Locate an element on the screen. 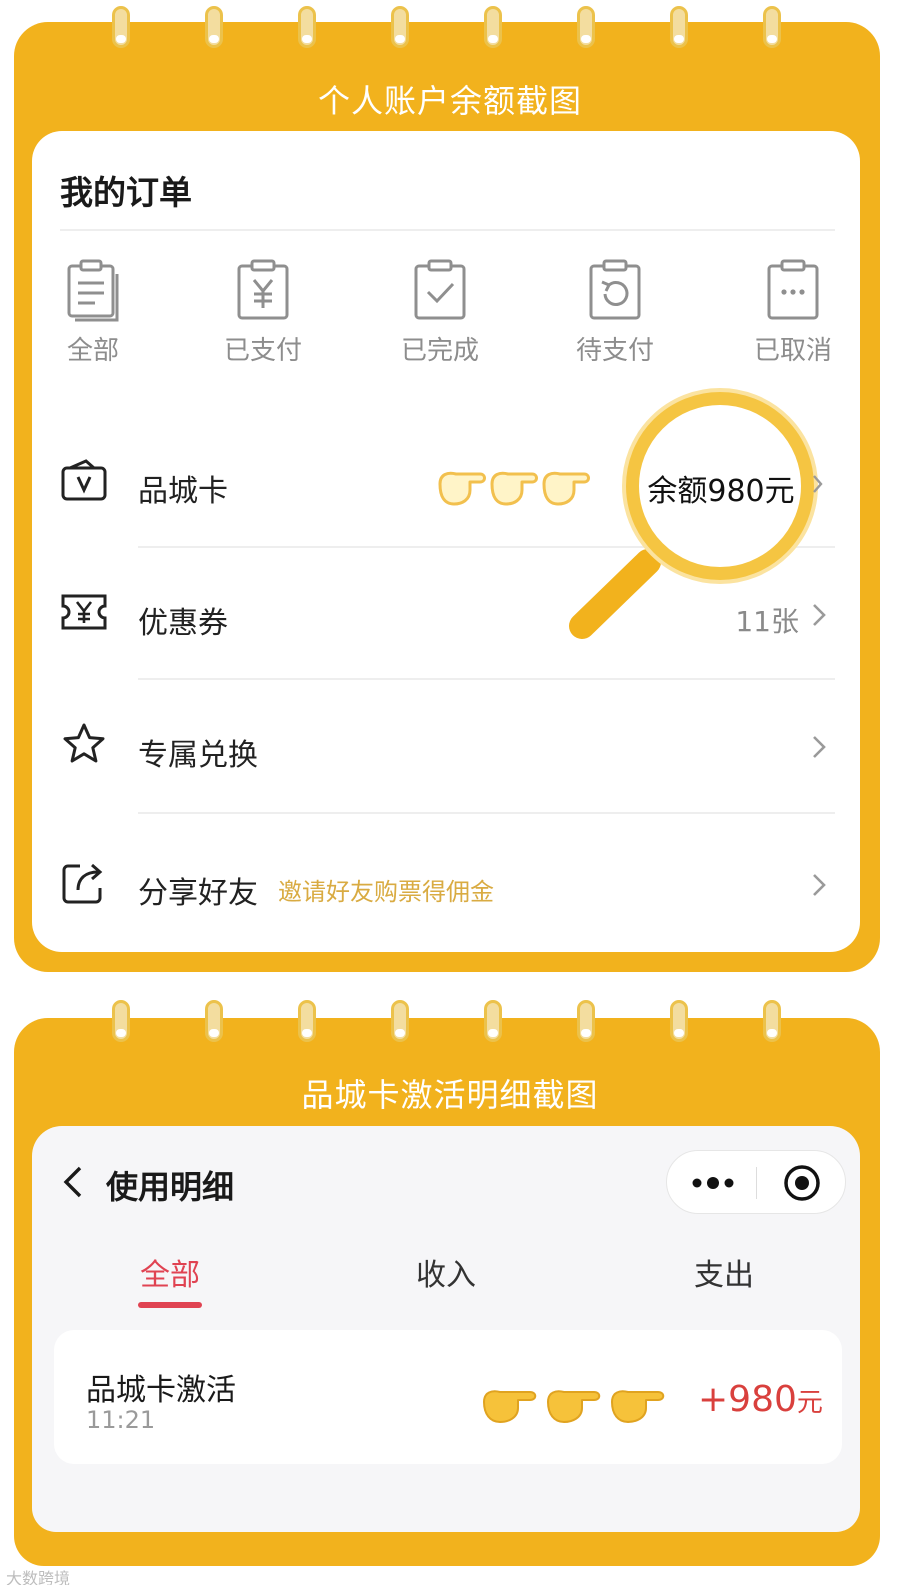 This screenshot has height=1585, width=900. record-title: 品城卡激活 is located at coordinates (161, 1390).